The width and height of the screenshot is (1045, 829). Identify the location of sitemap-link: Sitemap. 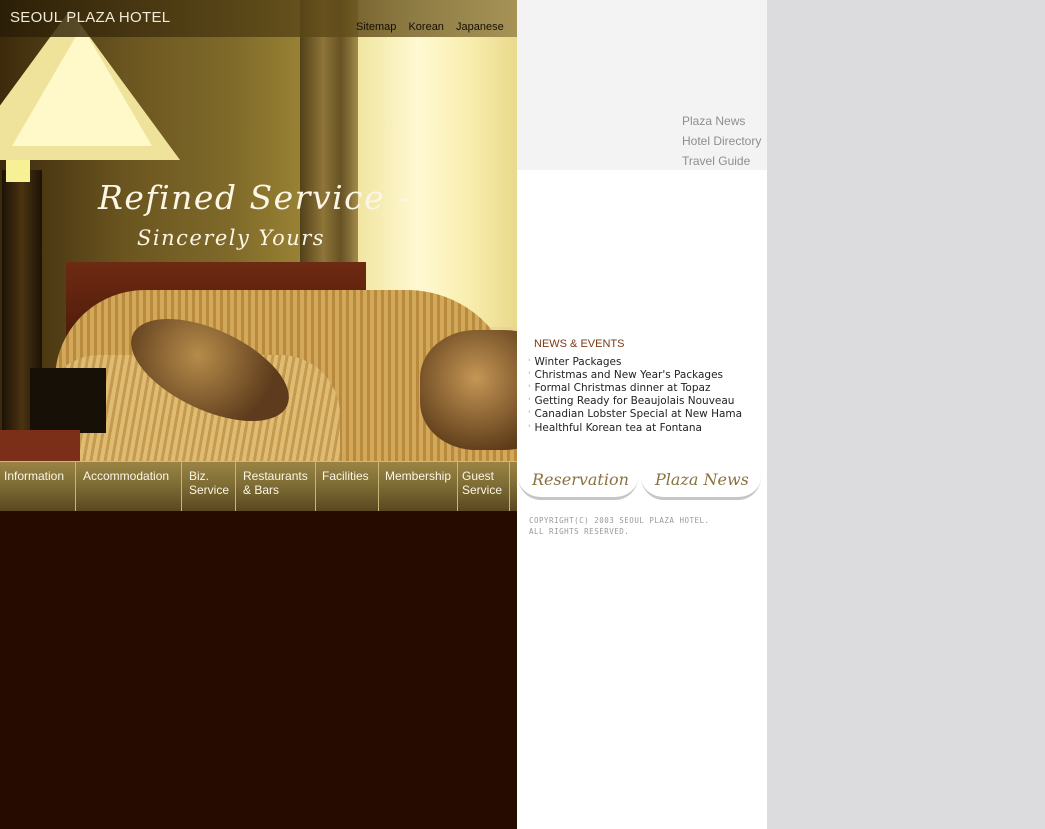
(376, 27).